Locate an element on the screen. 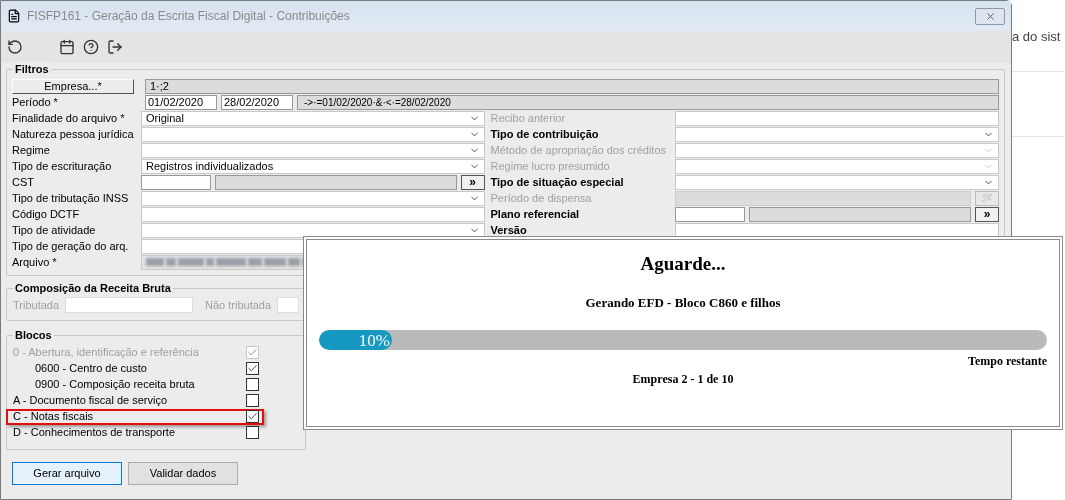 This screenshot has width=1065, height=500. dropdown-field: Original is located at coordinates (313, 118).